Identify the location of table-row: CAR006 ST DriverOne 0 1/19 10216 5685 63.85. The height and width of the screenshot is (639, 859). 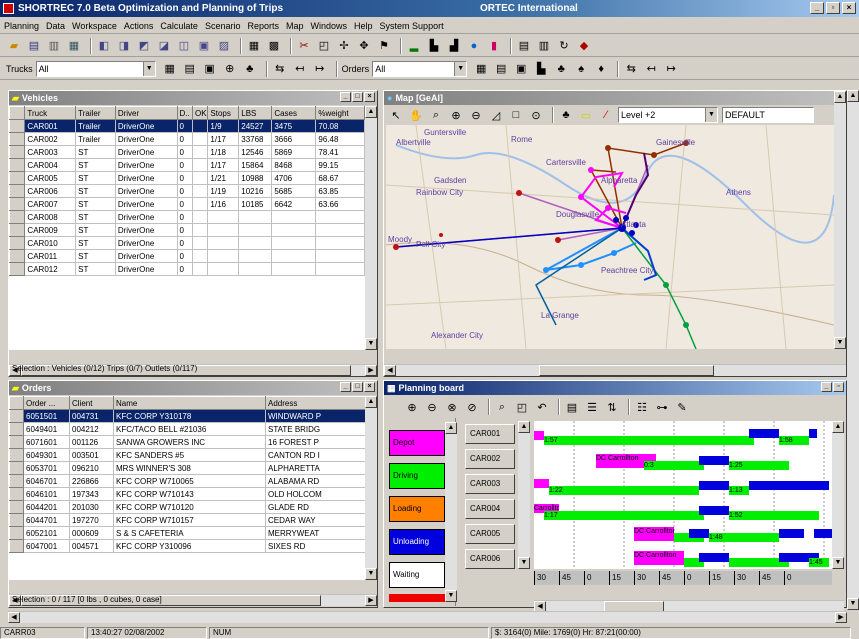
(186, 191).